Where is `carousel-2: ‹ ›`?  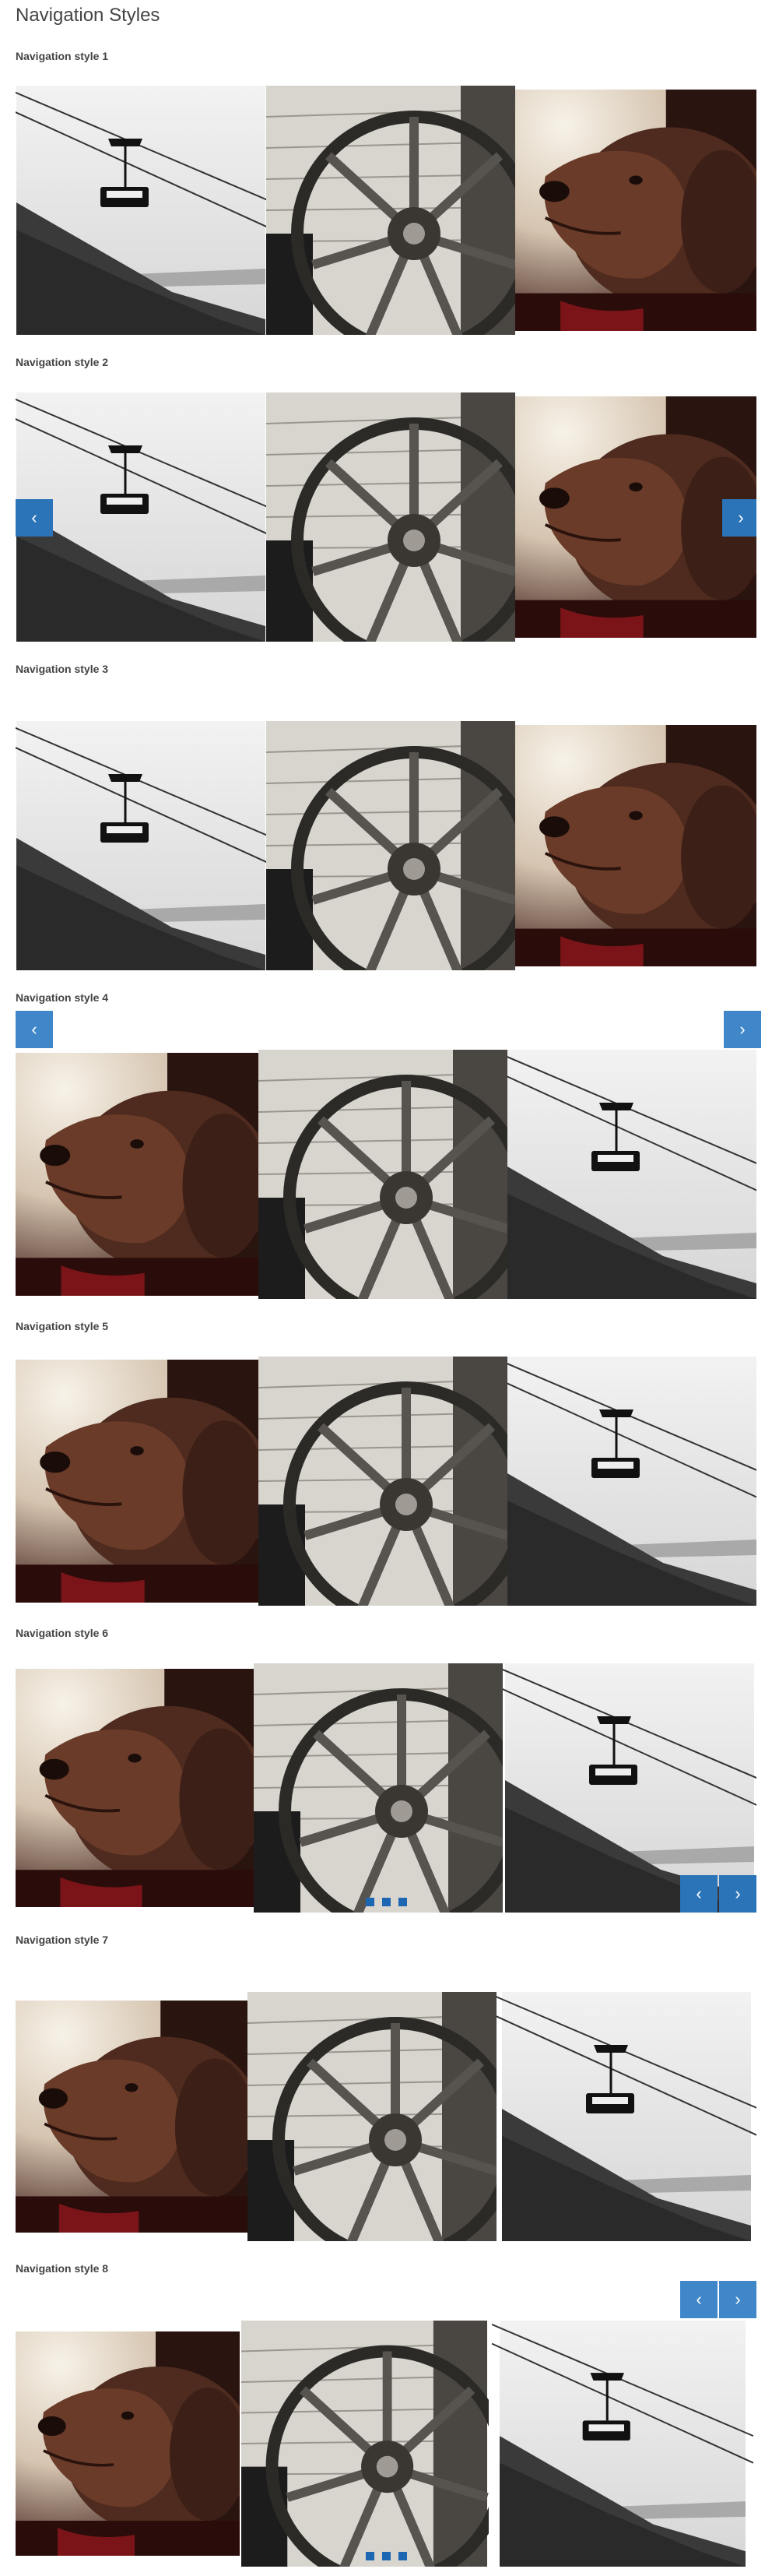 carousel-2: ‹ › is located at coordinates (386, 517).